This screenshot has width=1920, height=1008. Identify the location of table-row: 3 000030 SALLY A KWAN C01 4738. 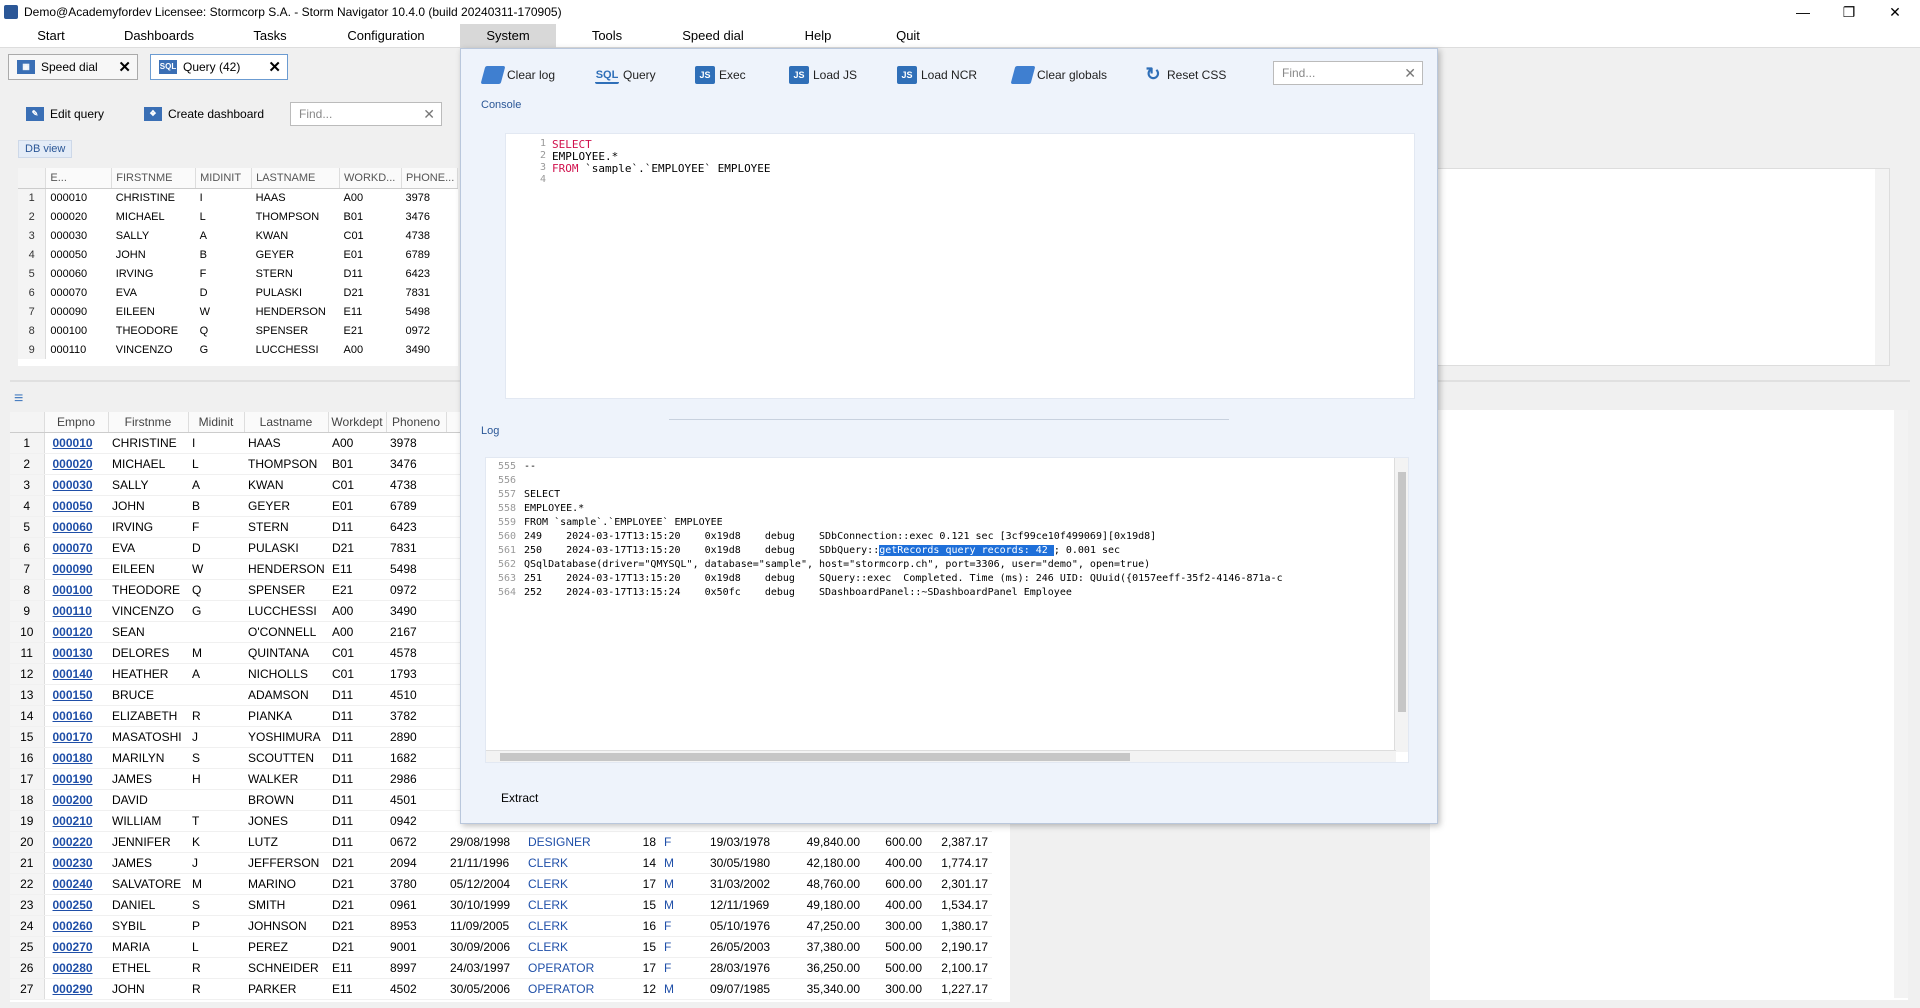
(238, 235).